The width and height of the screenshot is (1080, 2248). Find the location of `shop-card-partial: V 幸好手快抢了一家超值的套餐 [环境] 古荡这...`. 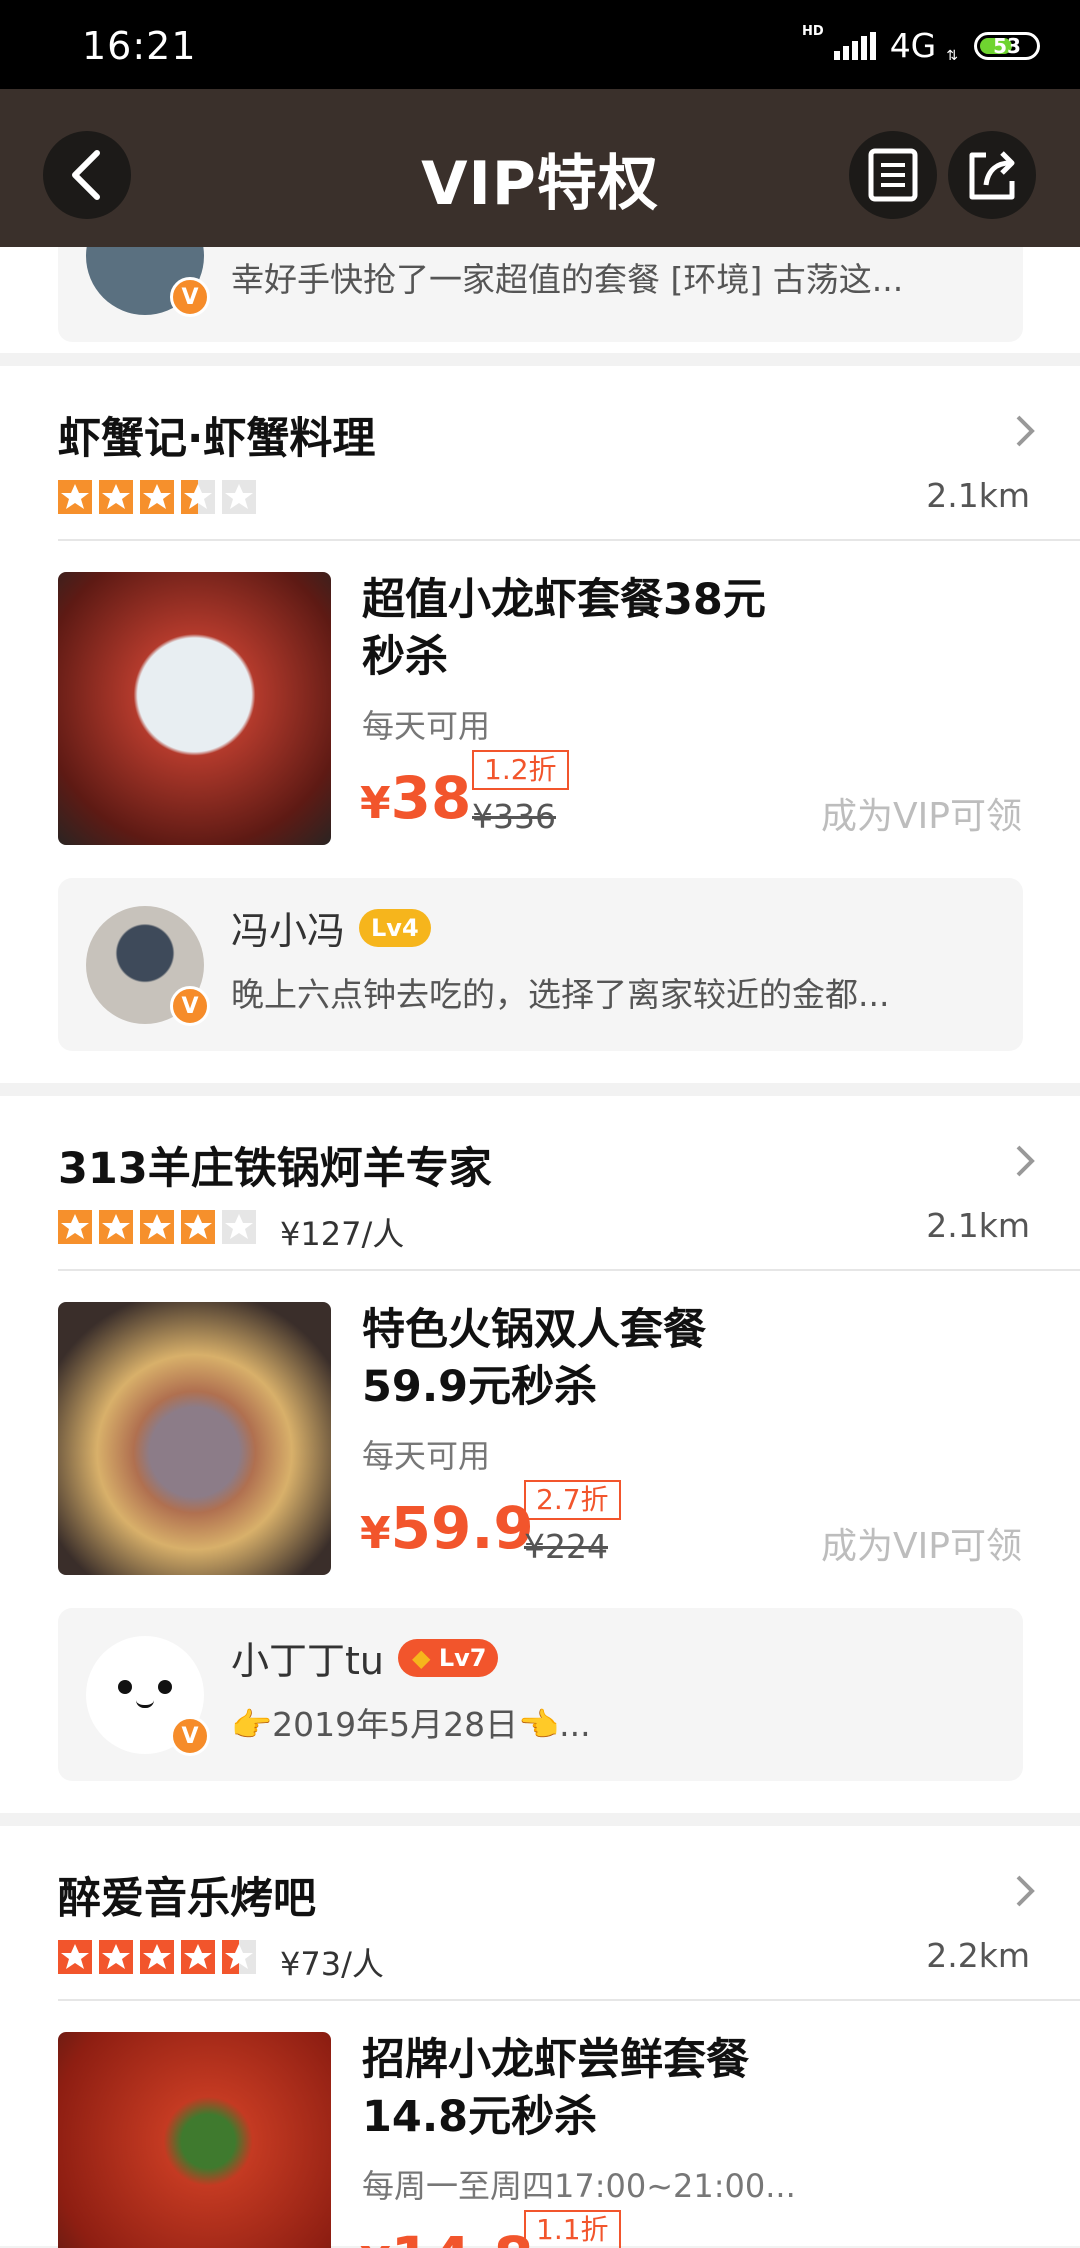

shop-card-partial: V 幸好手快抢了一家超值的套餐 [环境] 古荡这... is located at coordinates (540, 300).